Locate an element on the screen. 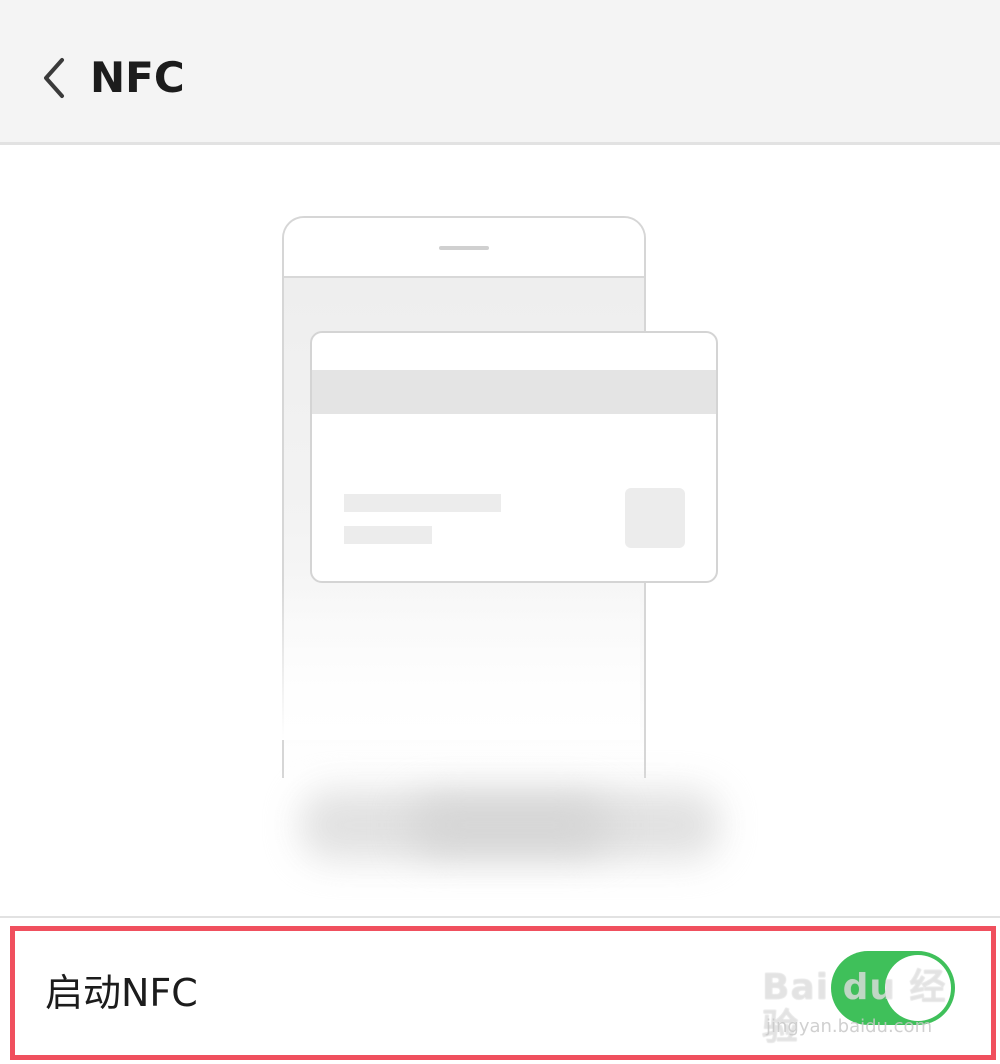 This screenshot has height=1064, width=1000. back-button is located at coordinates (55, 78).